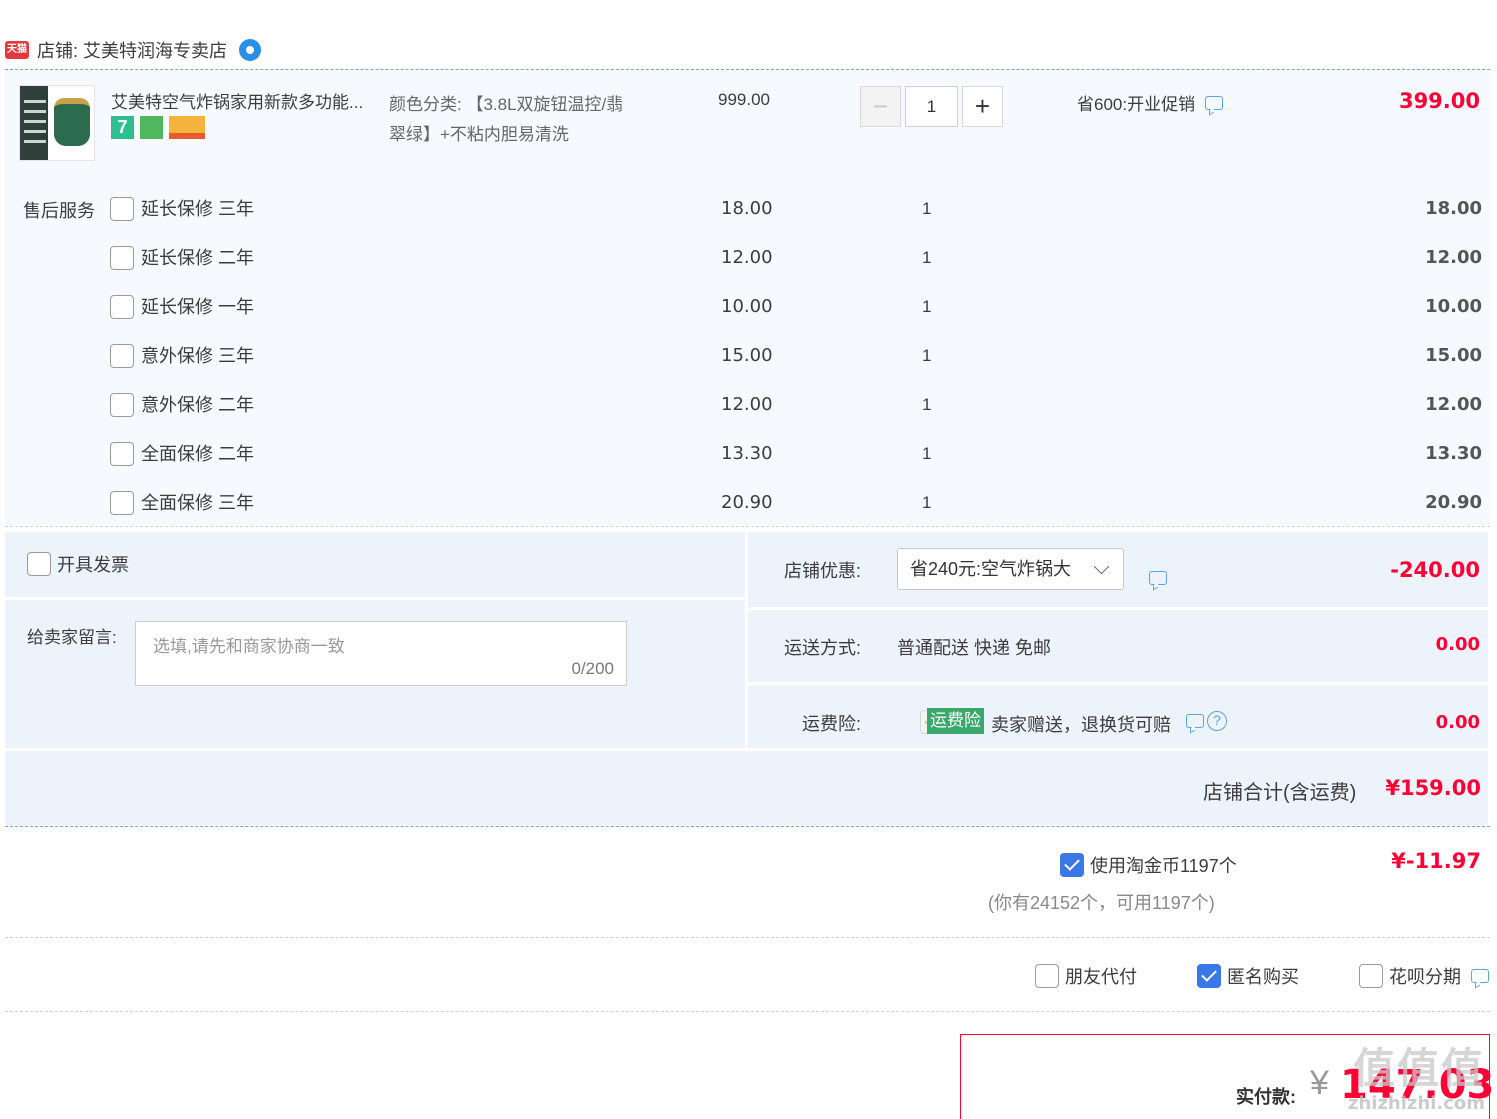 Image resolution: width=1497 pixels, height=1119 pixels. Describe the element at coordinates (198, 356) in the screenshot. I see `service-name: 意外保修 三年` at that location.